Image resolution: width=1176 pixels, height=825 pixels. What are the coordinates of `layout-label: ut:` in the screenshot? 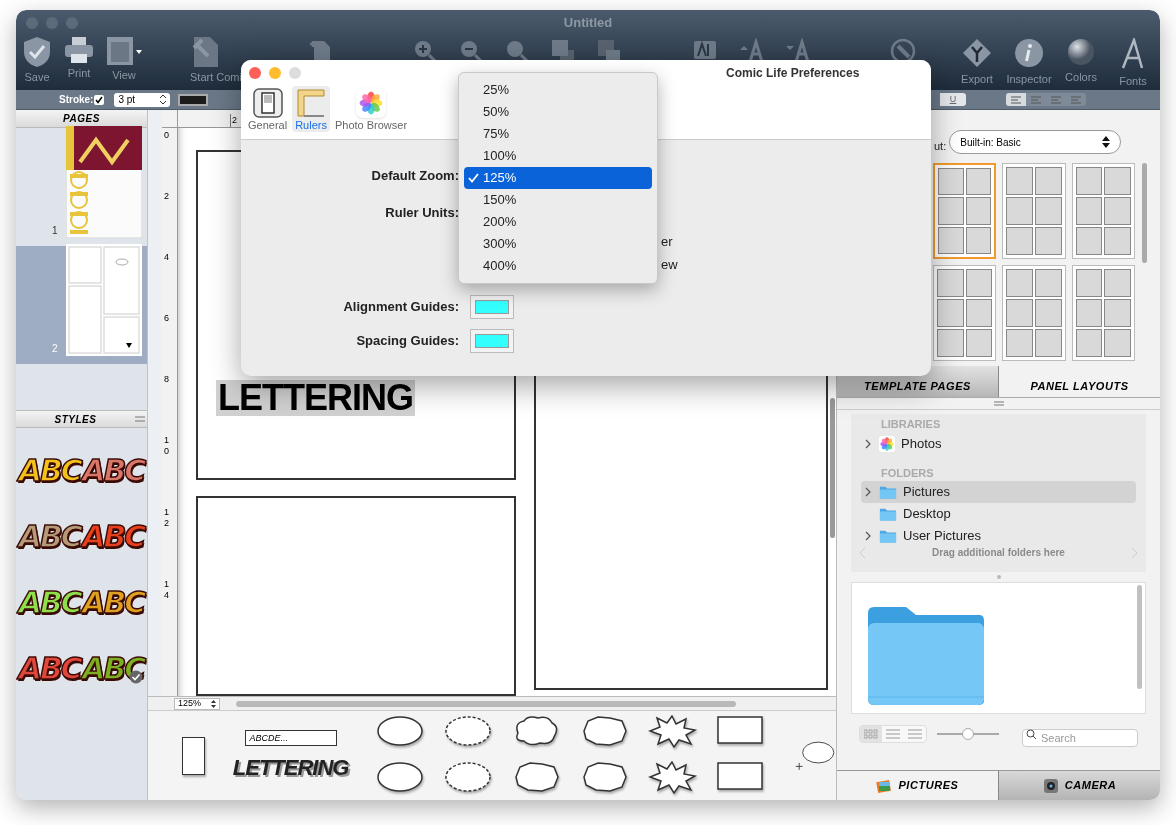 It's located at (940, 146).